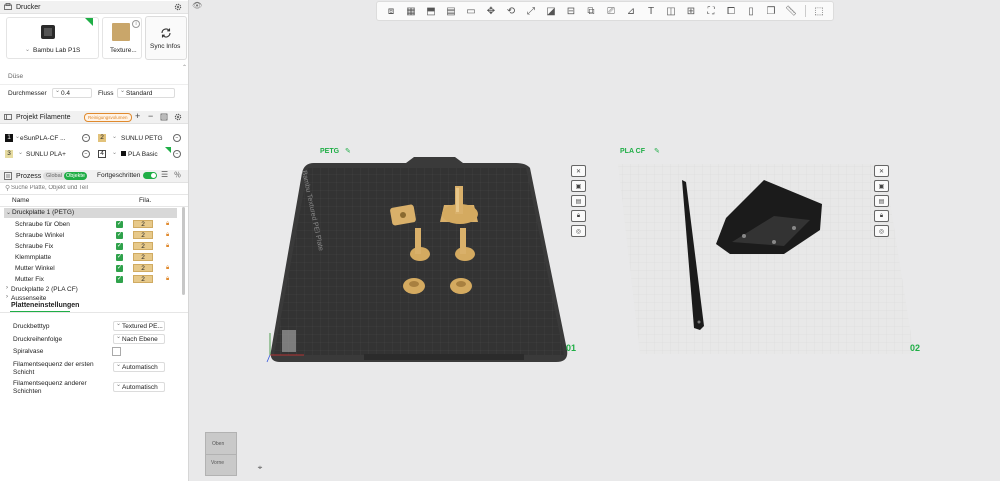 Image resolution: width=1000 pixels, height=481 pixels. I want to click on filament-slot-4-name: PLA Basic, so click(143, 154).